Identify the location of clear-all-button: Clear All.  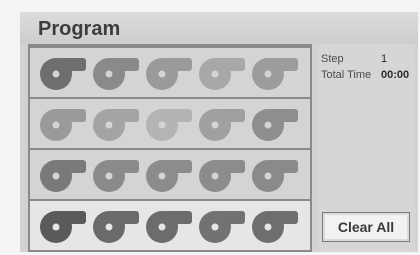
(366, 227).